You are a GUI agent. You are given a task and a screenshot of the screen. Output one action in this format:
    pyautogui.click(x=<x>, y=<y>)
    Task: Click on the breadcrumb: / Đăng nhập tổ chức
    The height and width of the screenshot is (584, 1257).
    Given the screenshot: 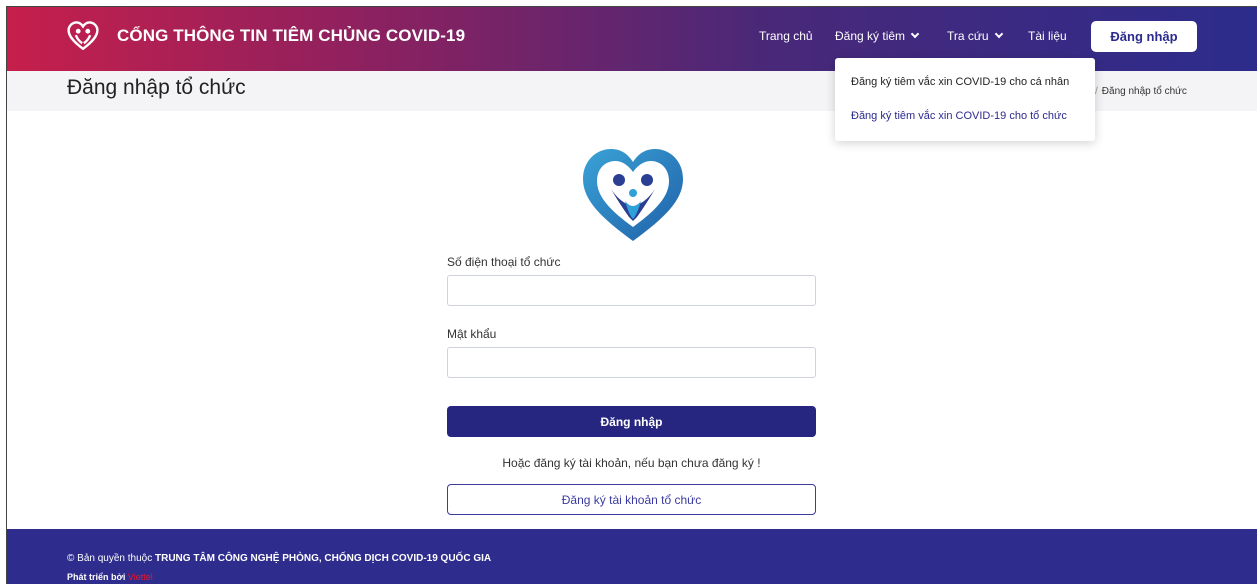 What is the action you would take?
    pyautogui.click(x=1141, y=91)
    